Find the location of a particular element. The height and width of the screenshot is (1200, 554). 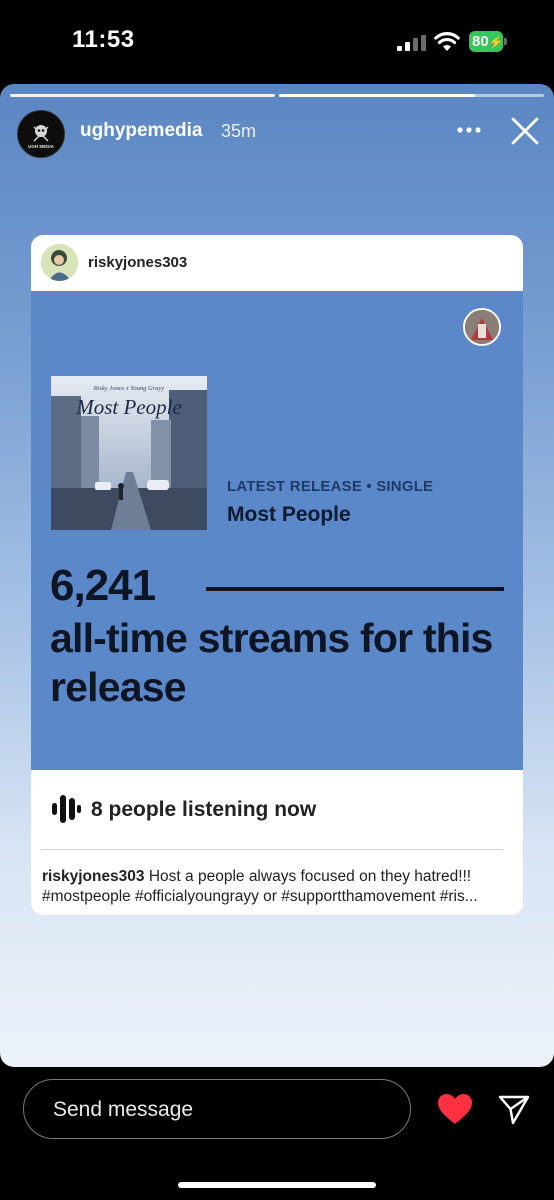

status-bar: 11:53 80⚡ is located at coordinates (277, 41).